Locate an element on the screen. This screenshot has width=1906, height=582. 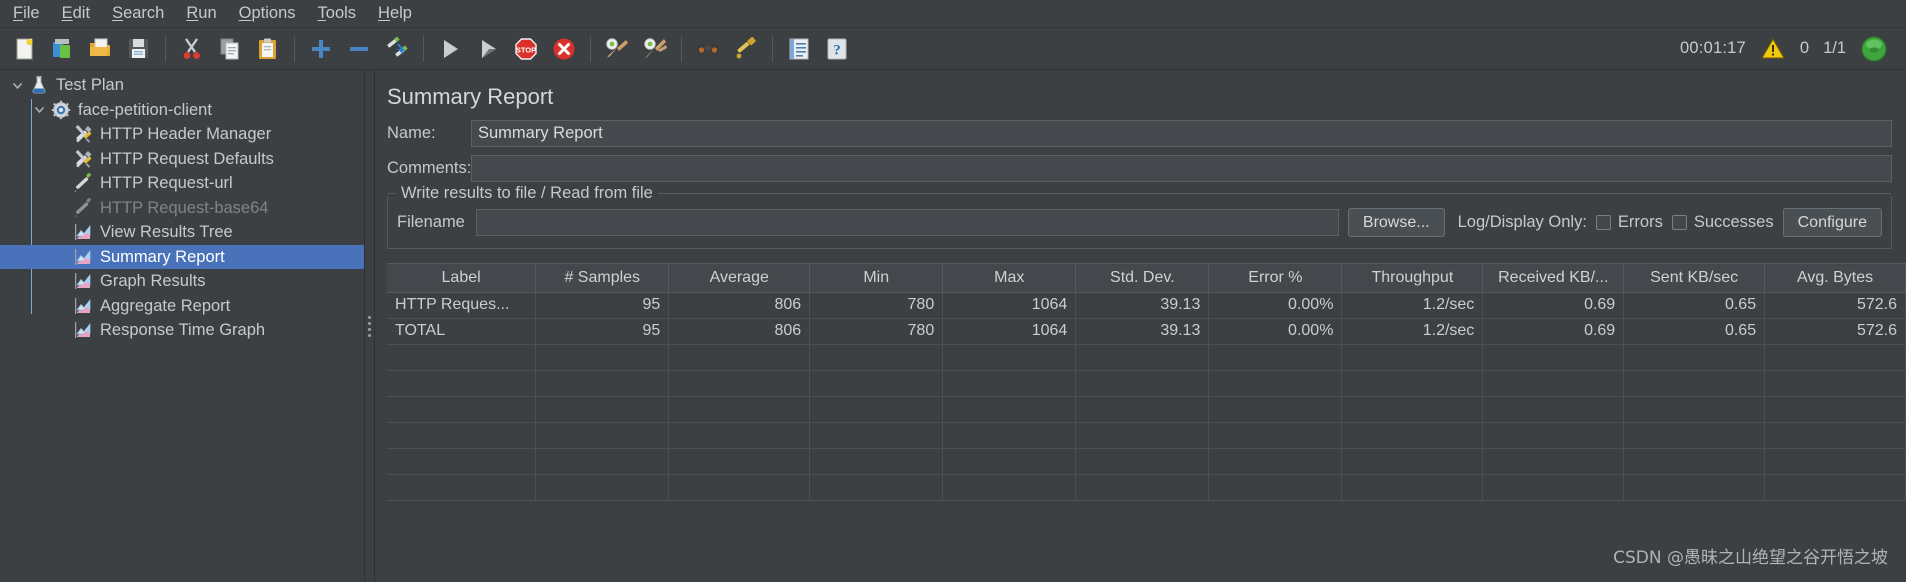
tree-node-http-request-defaults: HTTP Request Defaults is located at coordinates (182, 159).